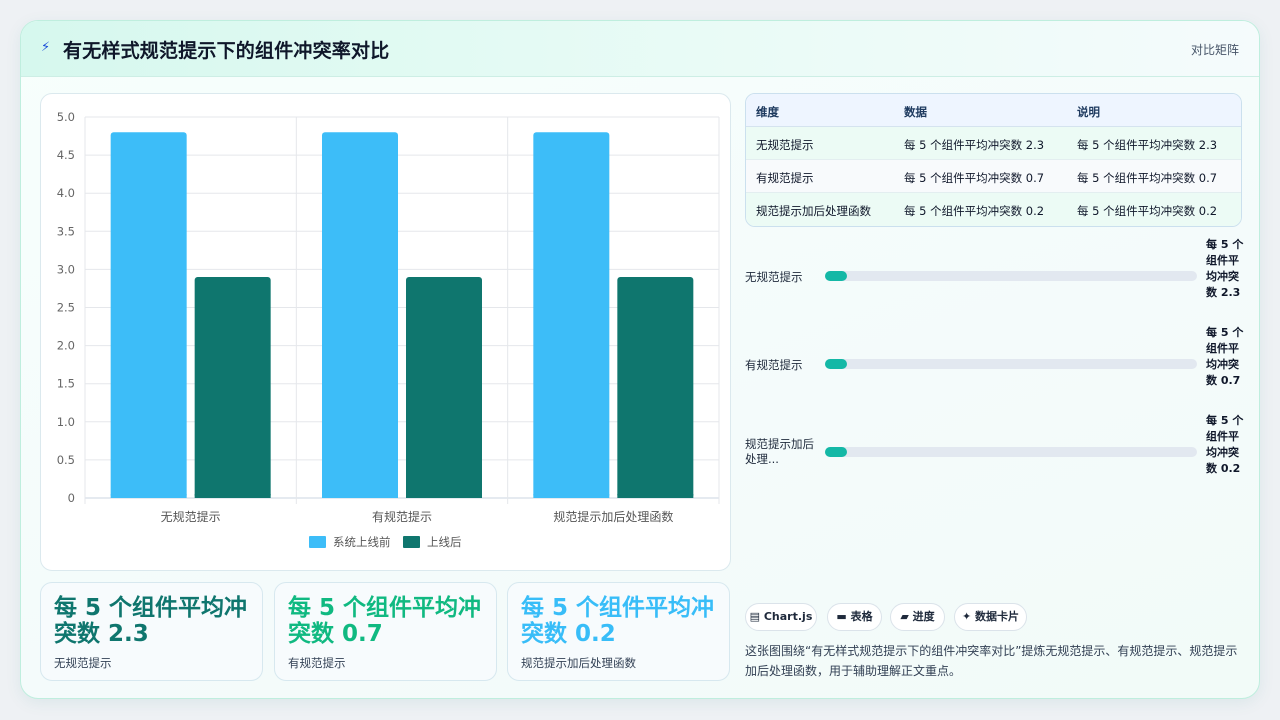 This screenshot has width=1280, height=720. Describe the element at coordinates (385, 621) in the screenshot. I see `stat-value: 每 5 个组件平均冲突数 0.7` at that location.